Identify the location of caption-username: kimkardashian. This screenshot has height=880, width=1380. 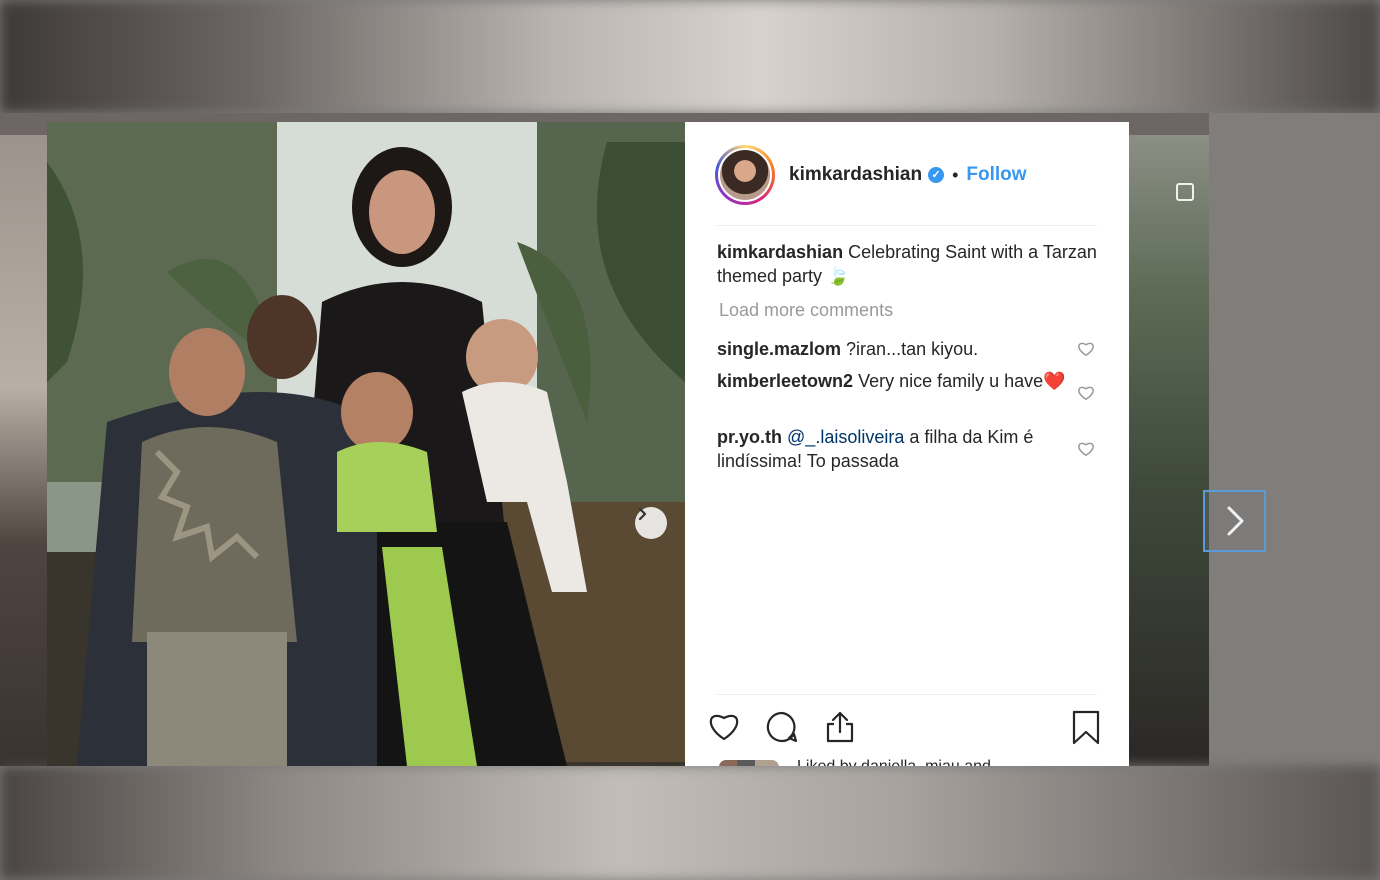
(780, 252).